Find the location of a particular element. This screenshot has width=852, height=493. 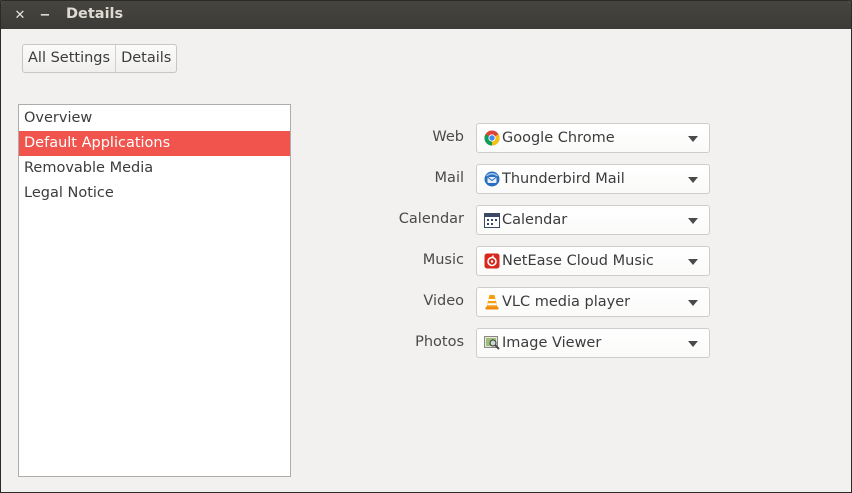

photos-app-combo: Image Viewer is located at coordinates (593, 343).